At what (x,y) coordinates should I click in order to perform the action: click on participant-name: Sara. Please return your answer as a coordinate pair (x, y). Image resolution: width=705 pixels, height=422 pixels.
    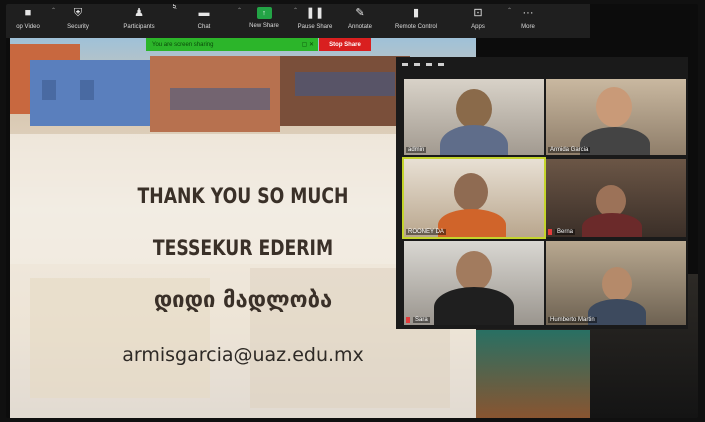
    Looking at the image, I should click on (421, 320).